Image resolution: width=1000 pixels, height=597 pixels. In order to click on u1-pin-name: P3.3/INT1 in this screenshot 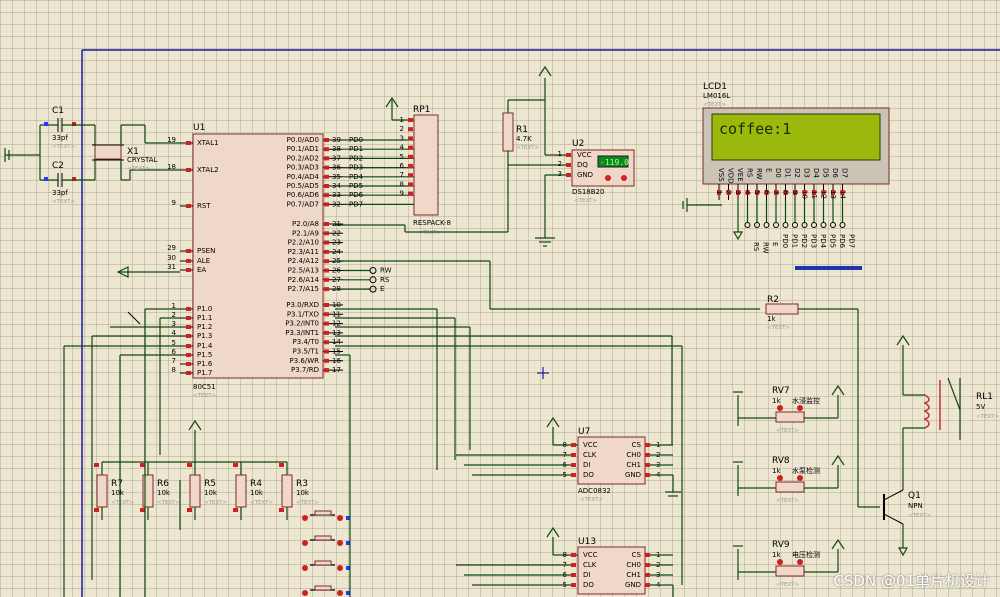, I will do `click(302, 333)`.